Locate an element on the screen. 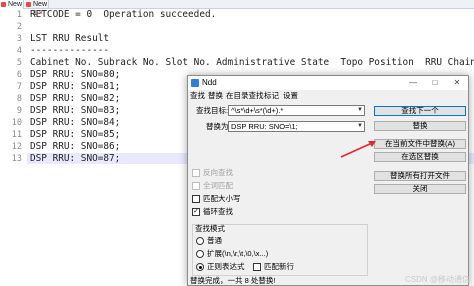 This screenshot has width=474, height=286. code-line: LST RRU Result is located at coordinates (70, 38).